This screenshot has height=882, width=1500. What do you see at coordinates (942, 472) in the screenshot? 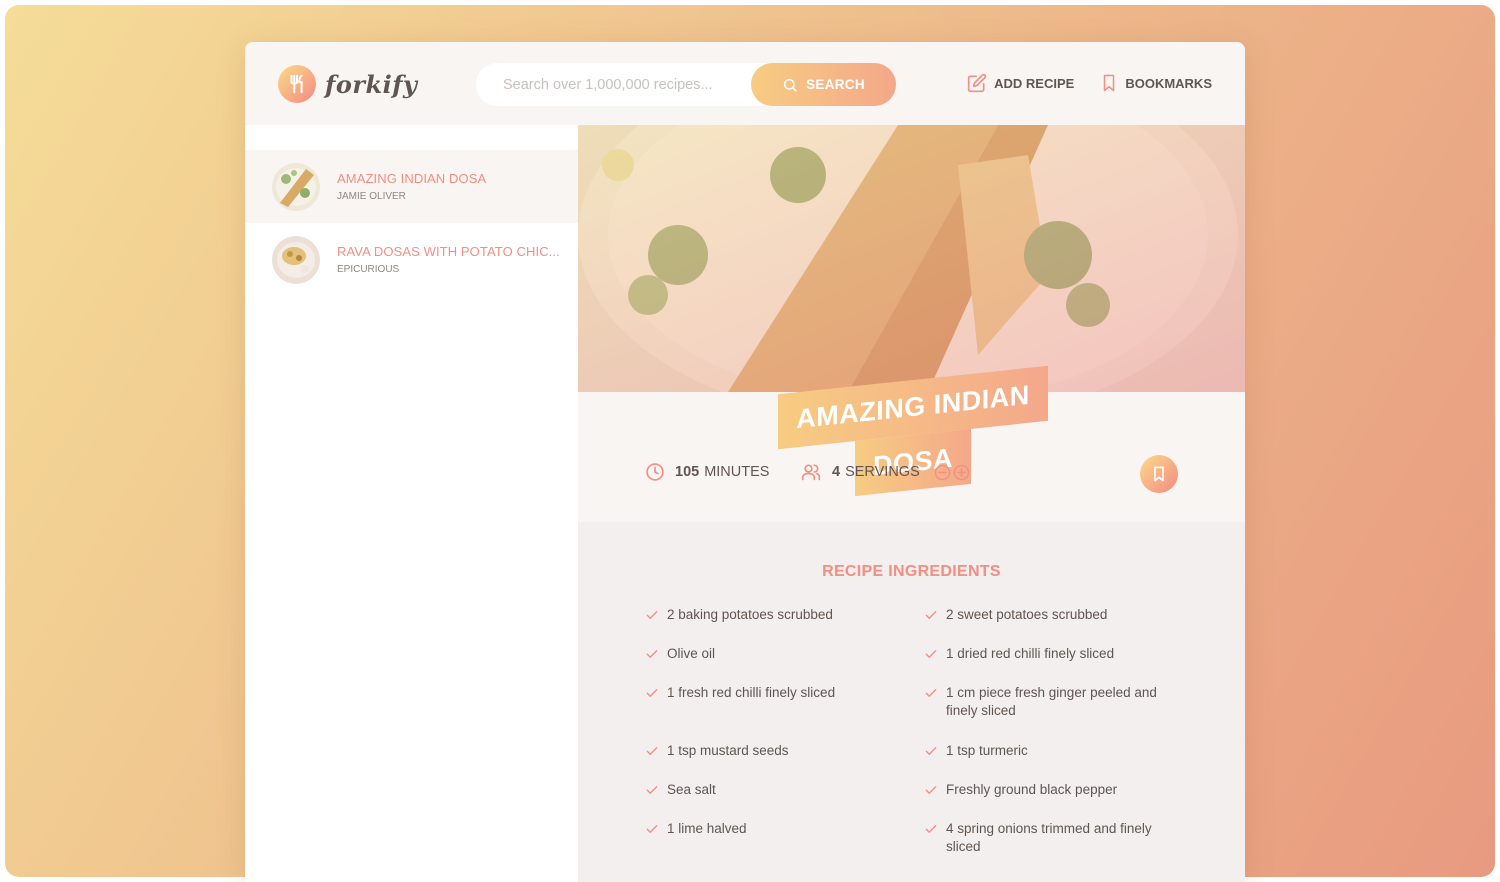
I see `minus-circle-icon` at bounding box center [942, 472].